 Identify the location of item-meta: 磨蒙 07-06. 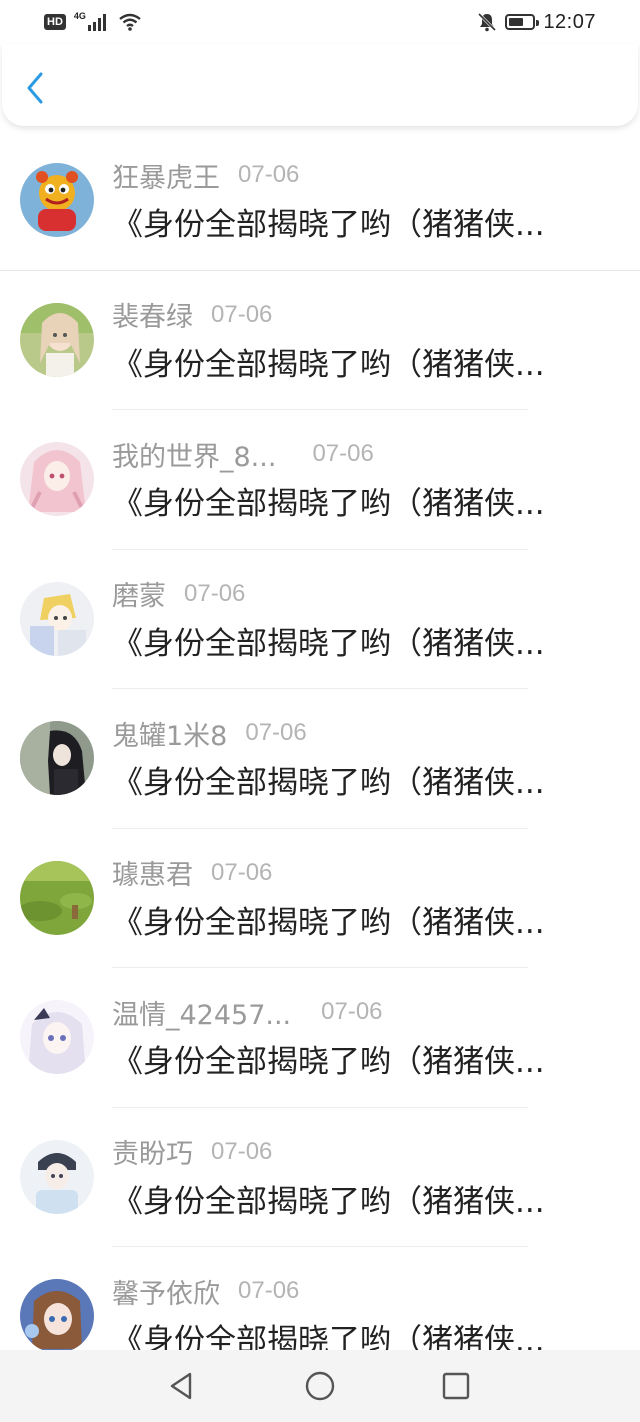
(179, 593).